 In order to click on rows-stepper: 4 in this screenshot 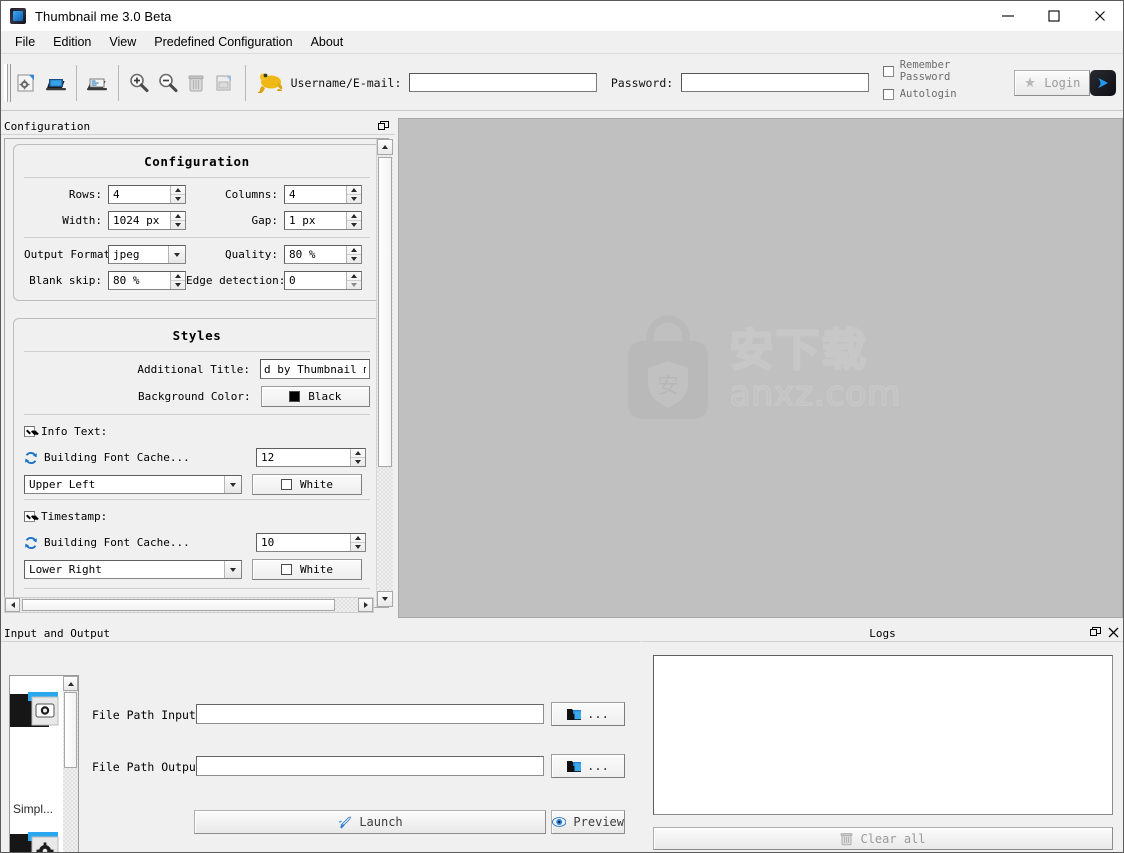, I will do `click(147, 194)`.